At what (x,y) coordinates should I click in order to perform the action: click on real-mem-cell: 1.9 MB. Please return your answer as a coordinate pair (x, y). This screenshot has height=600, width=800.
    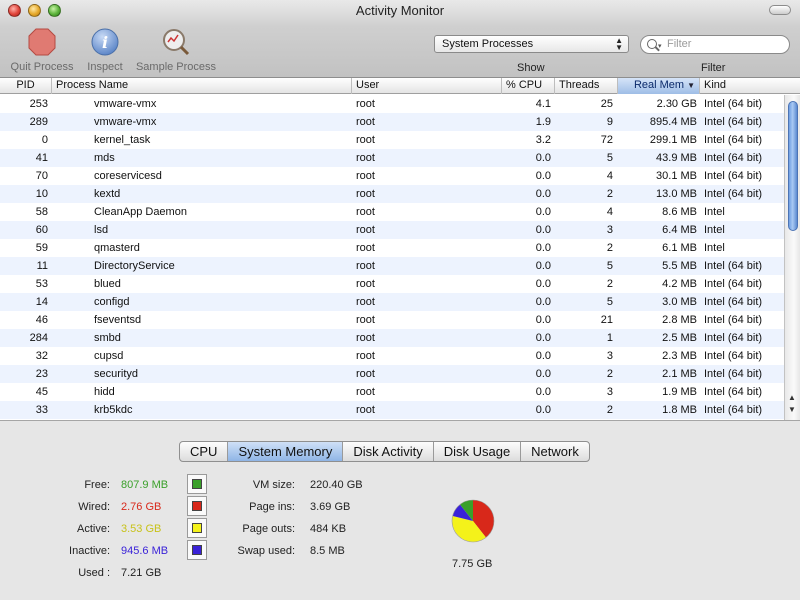
    Looking at the image, I should click on (679, 392).